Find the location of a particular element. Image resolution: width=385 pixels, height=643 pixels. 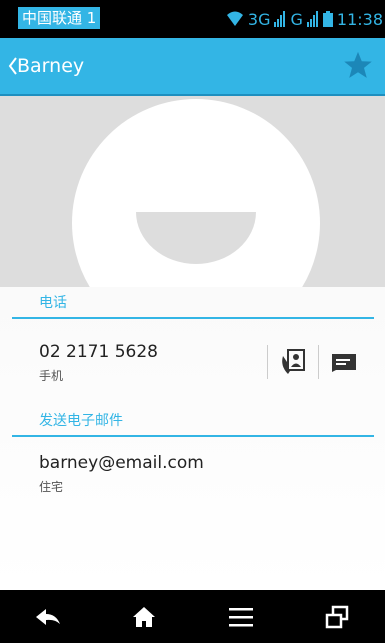

signal-icon is located at coordinates (280, 19).